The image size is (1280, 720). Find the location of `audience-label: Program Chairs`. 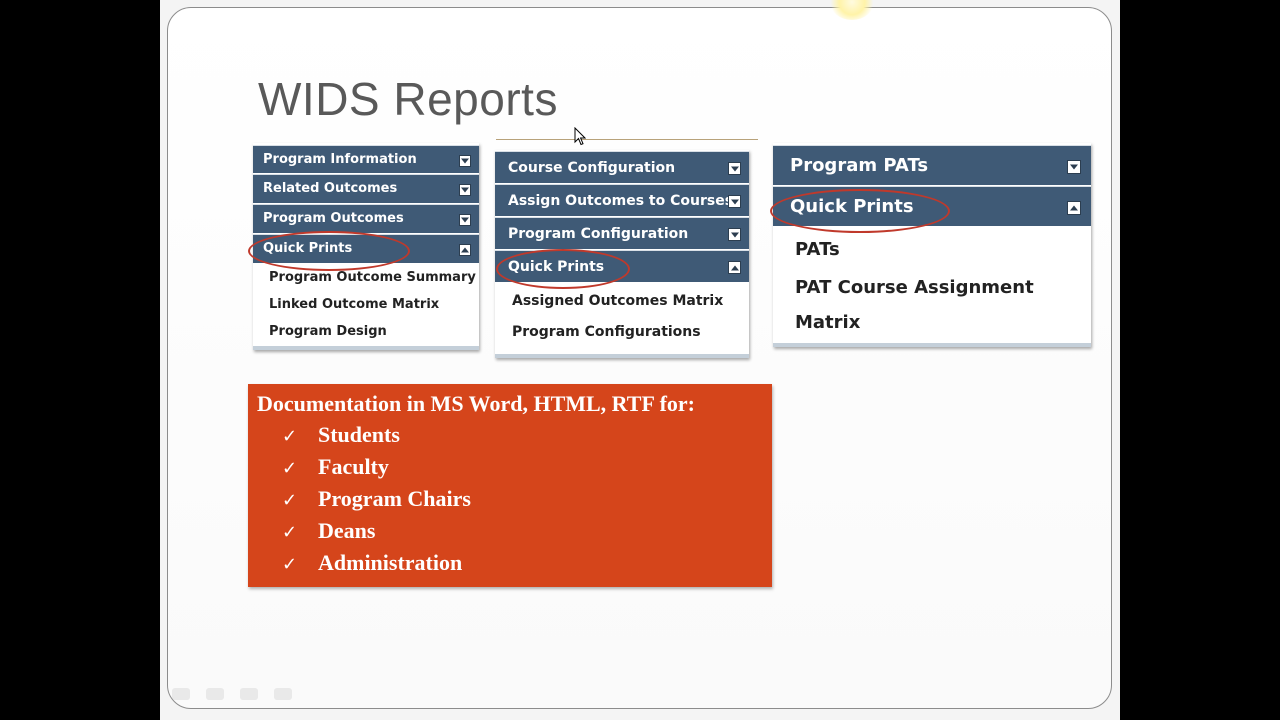

audience-label: Program Chairs is located at coordinates (394, 498).